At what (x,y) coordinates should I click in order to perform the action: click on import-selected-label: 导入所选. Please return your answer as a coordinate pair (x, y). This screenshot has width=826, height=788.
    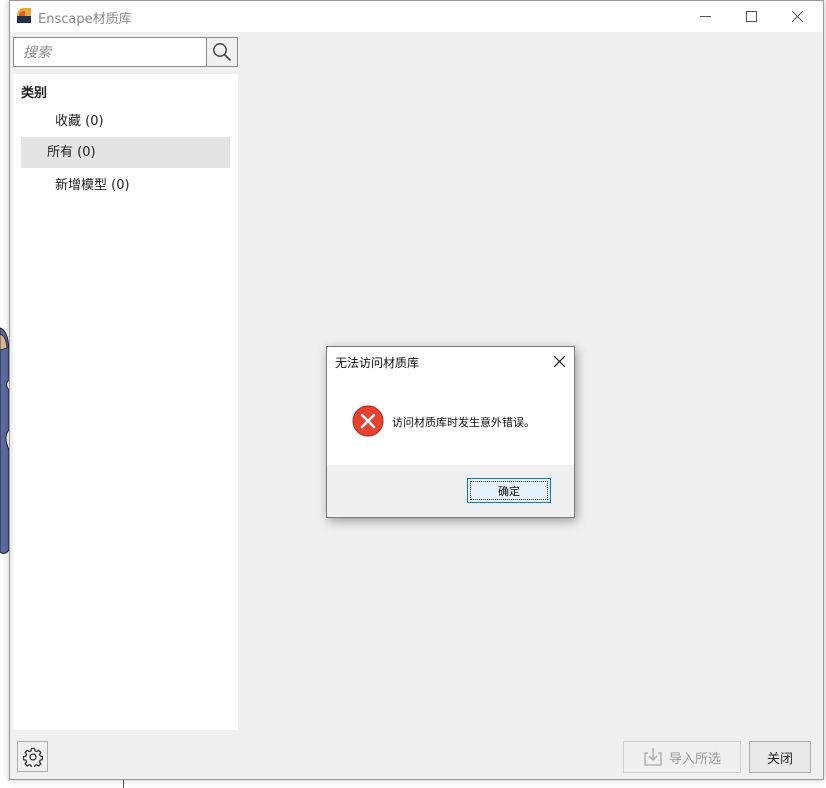
    Looking at the image, I should click on (694, 759).